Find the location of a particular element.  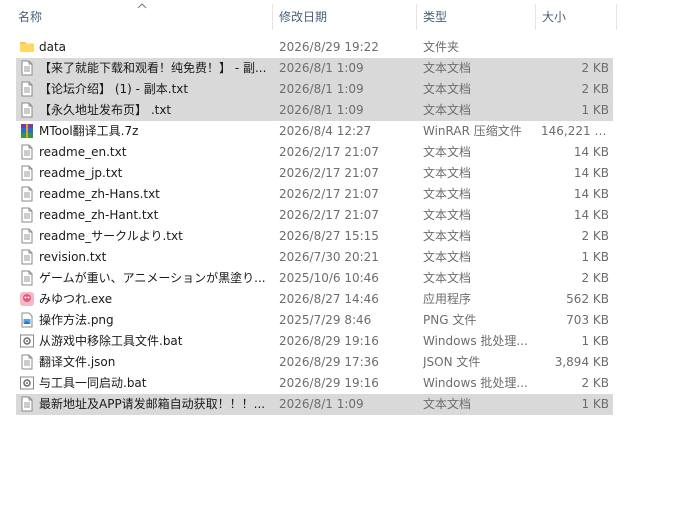

file-date: 2025/7/29 8:46 is located at coordinates (325, 320).